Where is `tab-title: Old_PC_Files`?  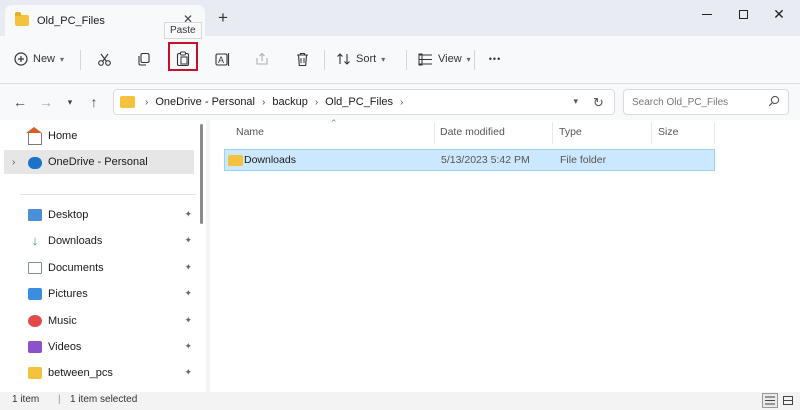
tab-title: Old_PC_Files is located at coordinates (71, 20).